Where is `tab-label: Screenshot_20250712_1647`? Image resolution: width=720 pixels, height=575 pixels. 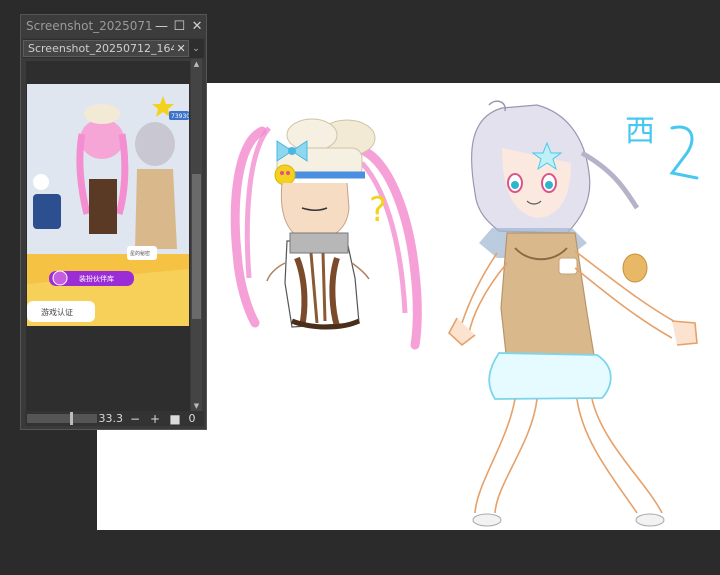
tab-label: Screenshot_20250712_1647 is located at coordinates (101, 48).